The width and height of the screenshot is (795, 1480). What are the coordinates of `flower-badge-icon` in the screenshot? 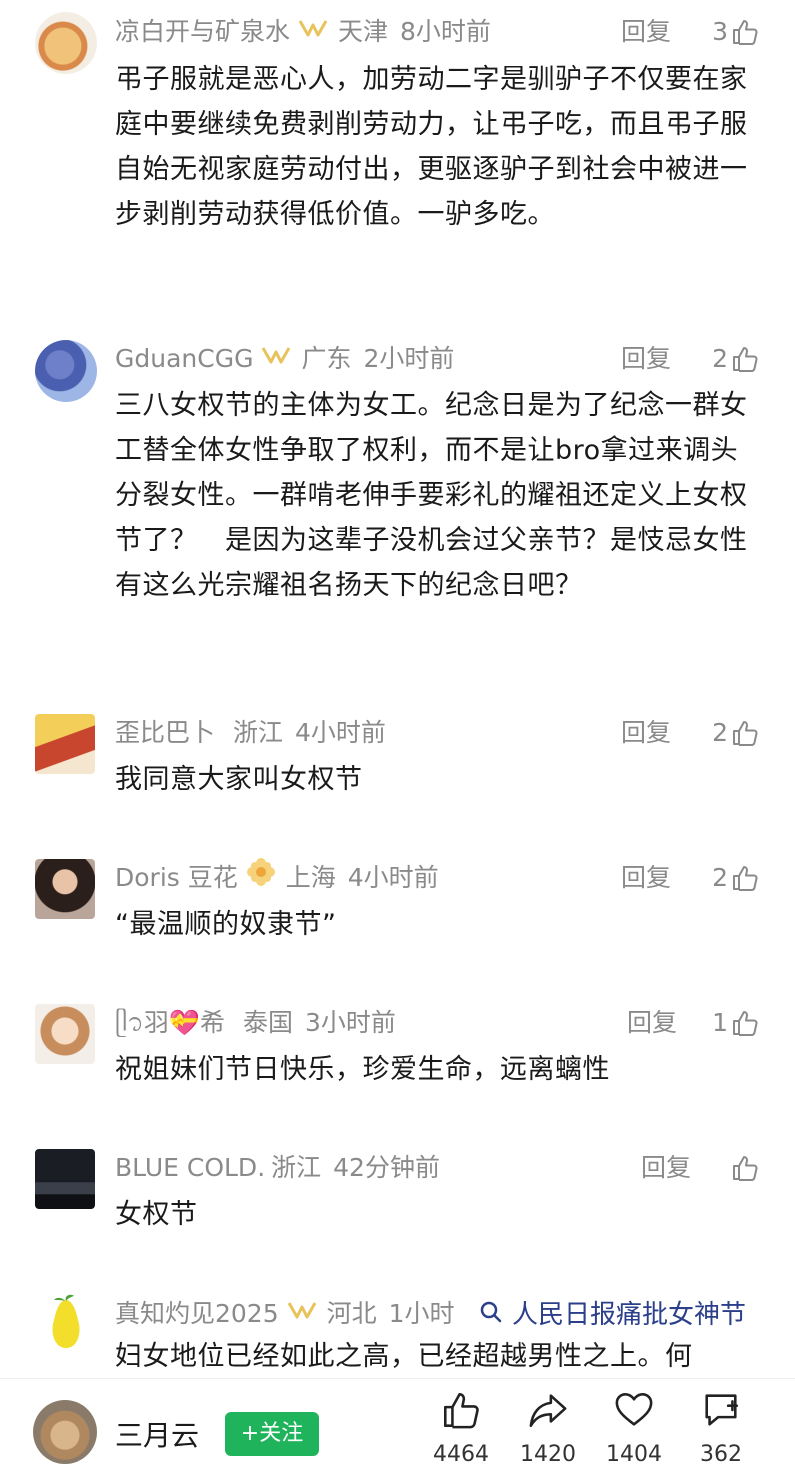 It's located at (261, 877).